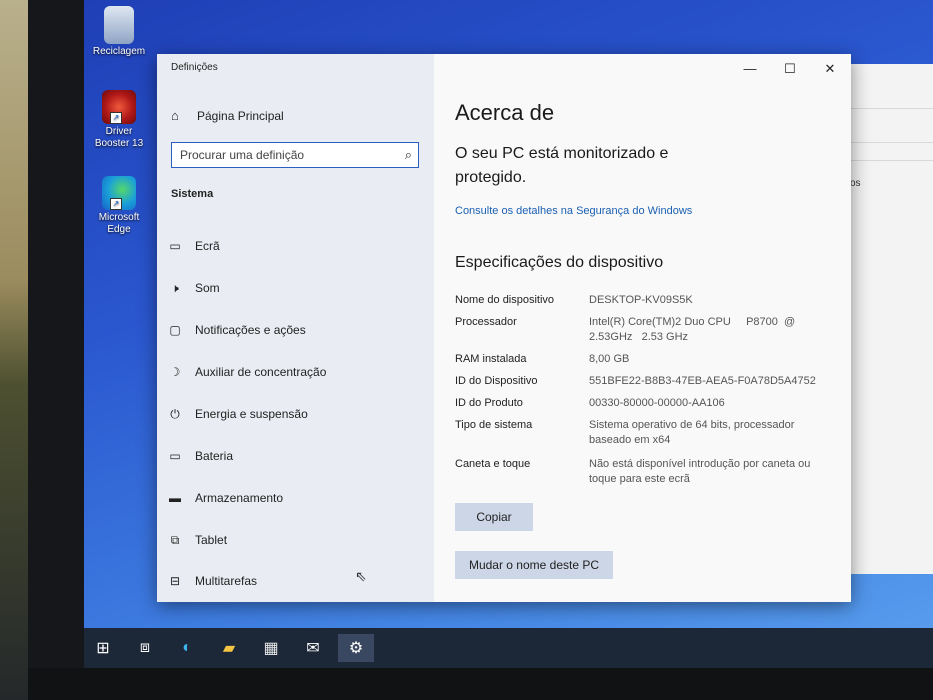  Describe the element at coordinates (193, 246) in the screenshot. I see `nav-item-ecra: ▭ Ecrã` at that location.